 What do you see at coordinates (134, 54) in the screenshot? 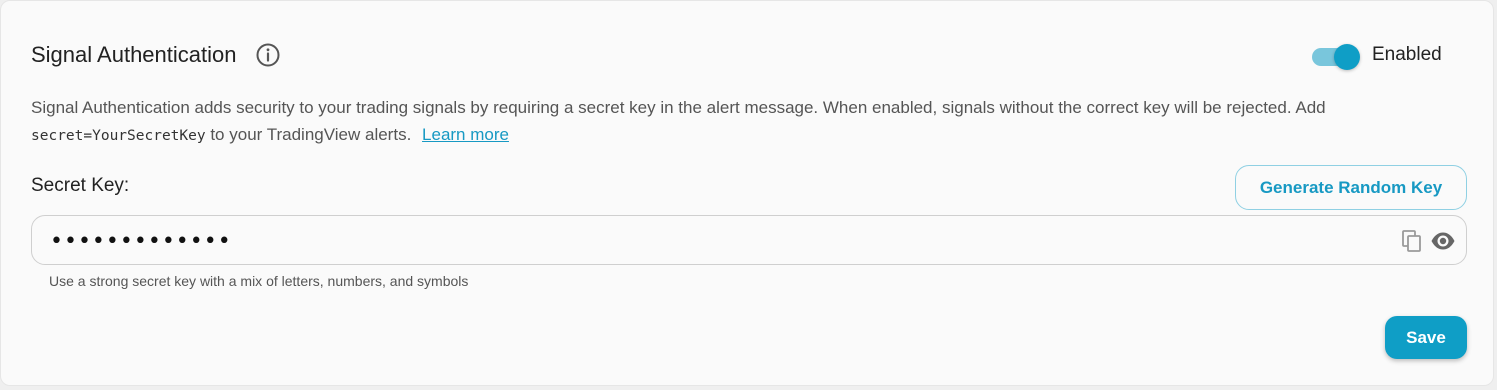
I see `section-title: Signal Authentication` at bounding box center [134, 54].